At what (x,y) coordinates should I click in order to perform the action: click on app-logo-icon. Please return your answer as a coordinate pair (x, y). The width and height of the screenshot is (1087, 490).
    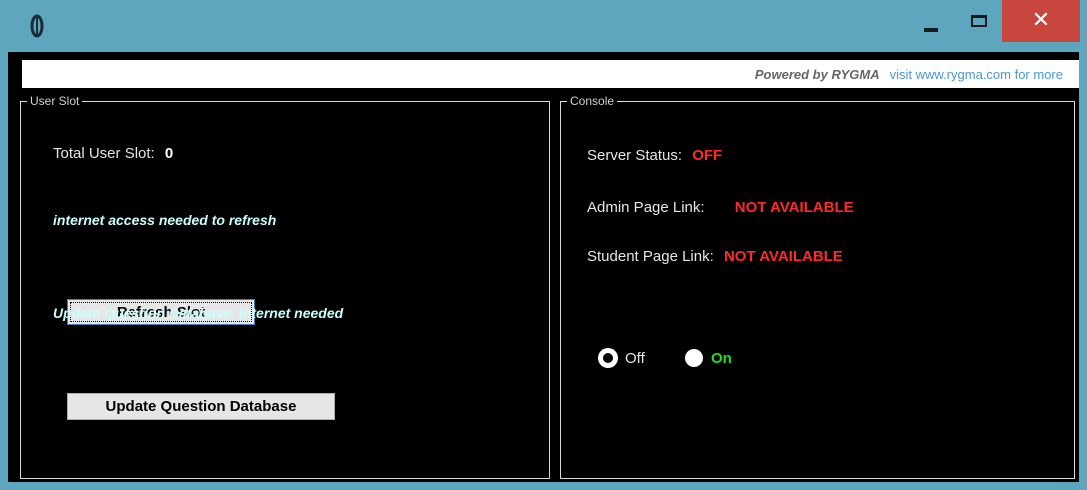
    Looking at the image, I should click on (37, 26).